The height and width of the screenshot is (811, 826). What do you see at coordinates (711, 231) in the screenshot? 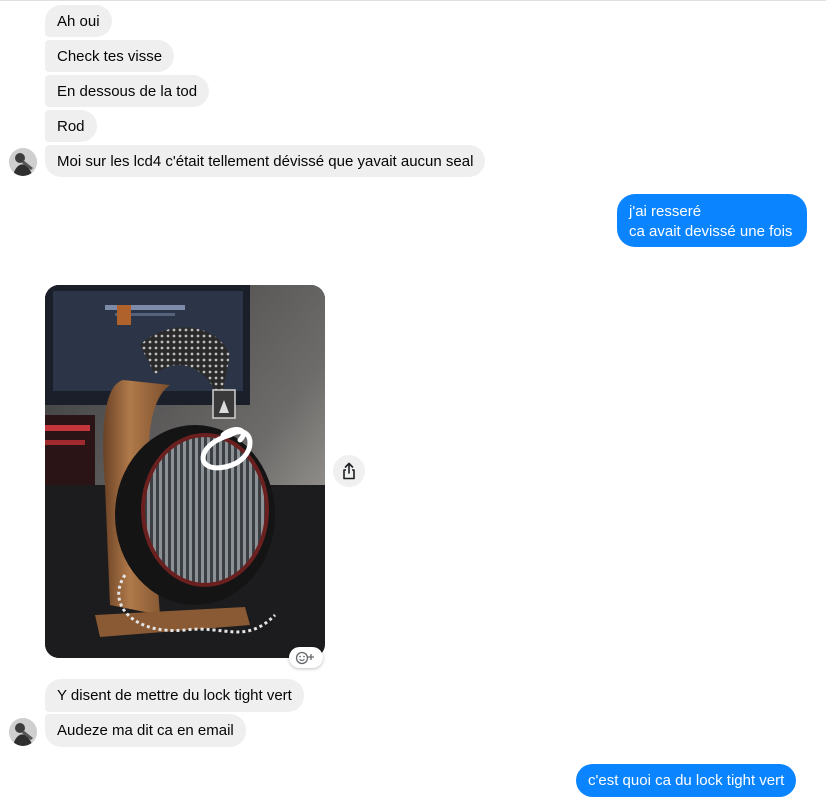
I see `message-line: ca avait devissé une fois` at bounding box center [711, 231].